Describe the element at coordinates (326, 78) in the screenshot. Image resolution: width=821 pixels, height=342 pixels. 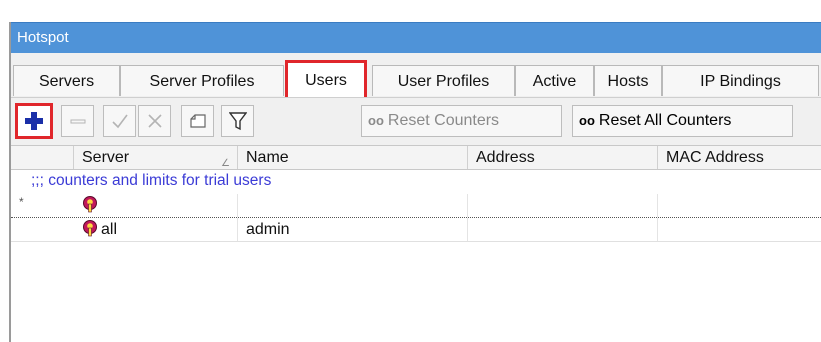
I see `tab-users: Users` at that location.